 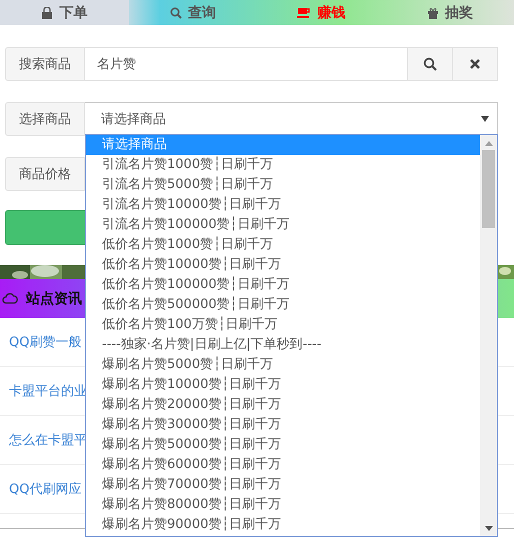 What do you see at coordinates (283, 445) in the screenshot?
I see `dropdown-option: 爆刷名片赞50000赞┆日刷千万` at bounding box center [283, 445].